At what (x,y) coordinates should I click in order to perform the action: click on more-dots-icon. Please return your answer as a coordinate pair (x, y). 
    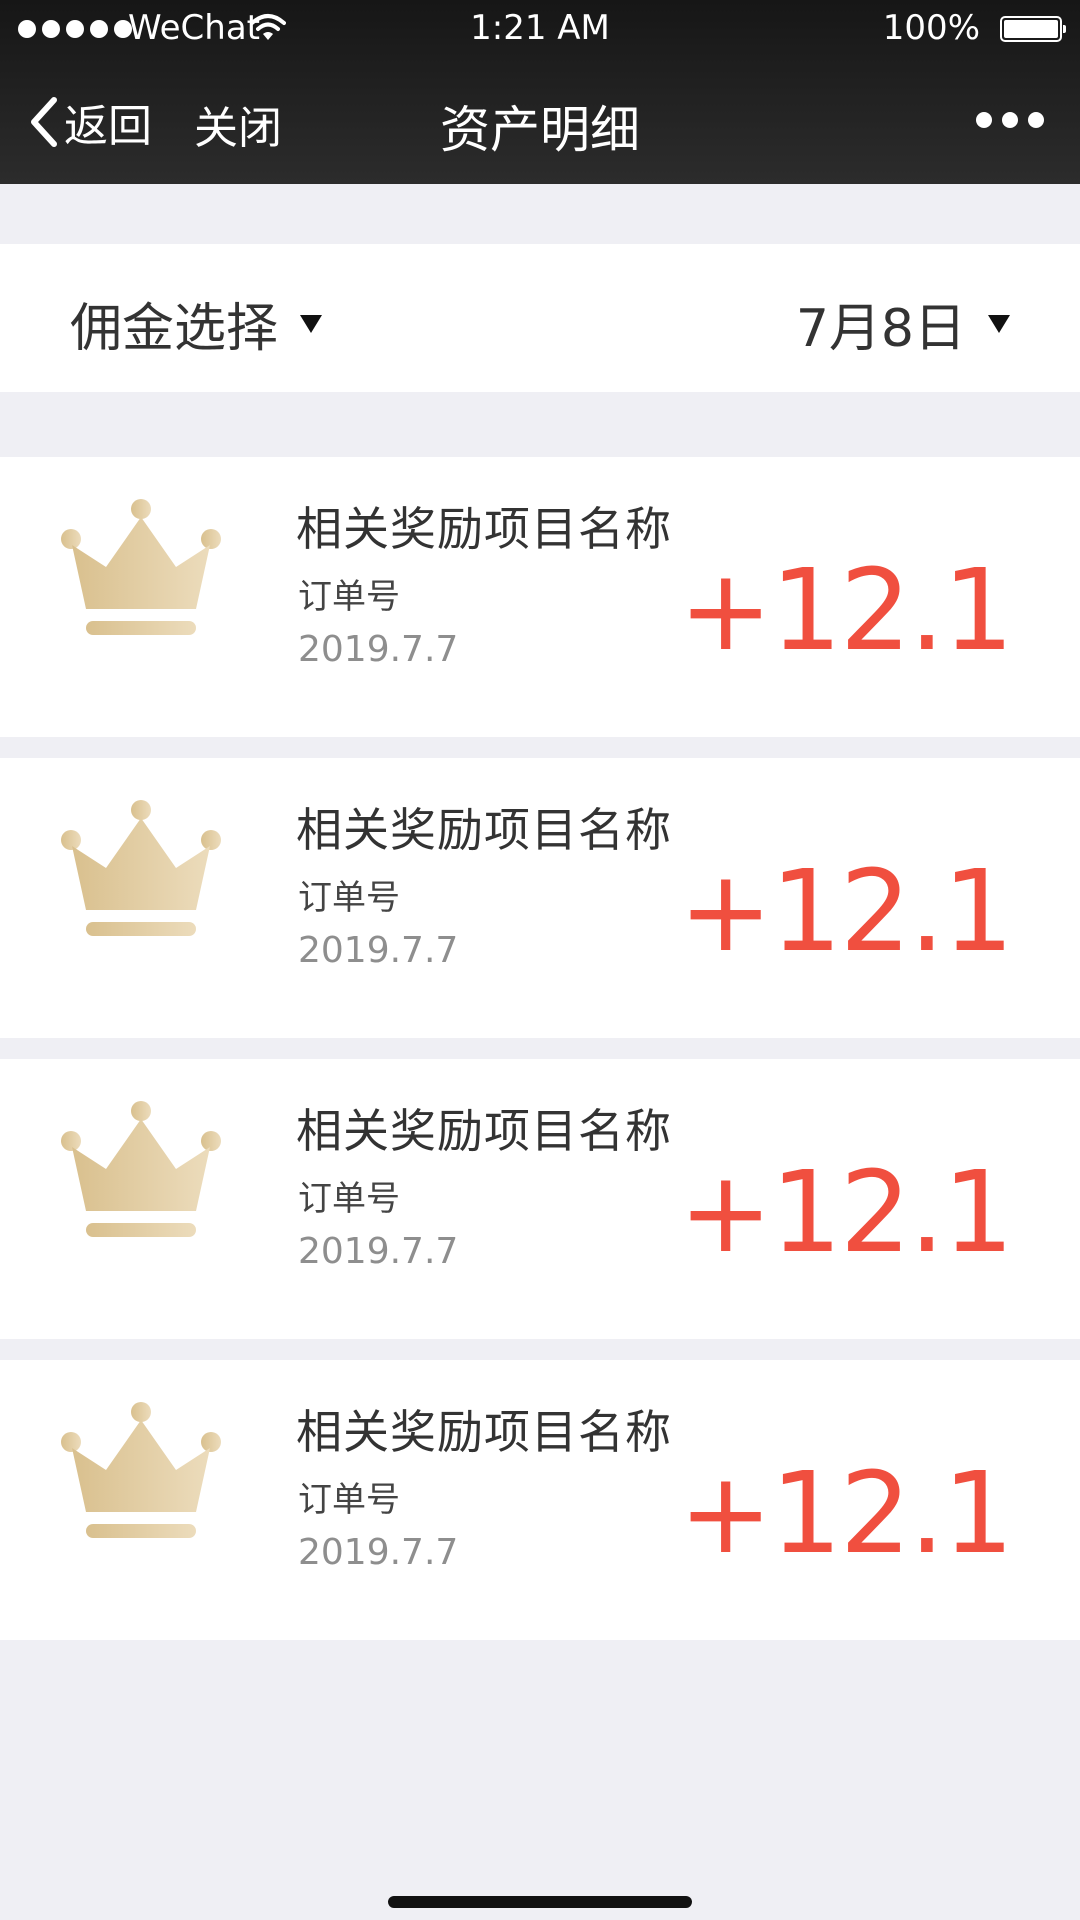
    Looking at the image, I should click on (1010, 120).